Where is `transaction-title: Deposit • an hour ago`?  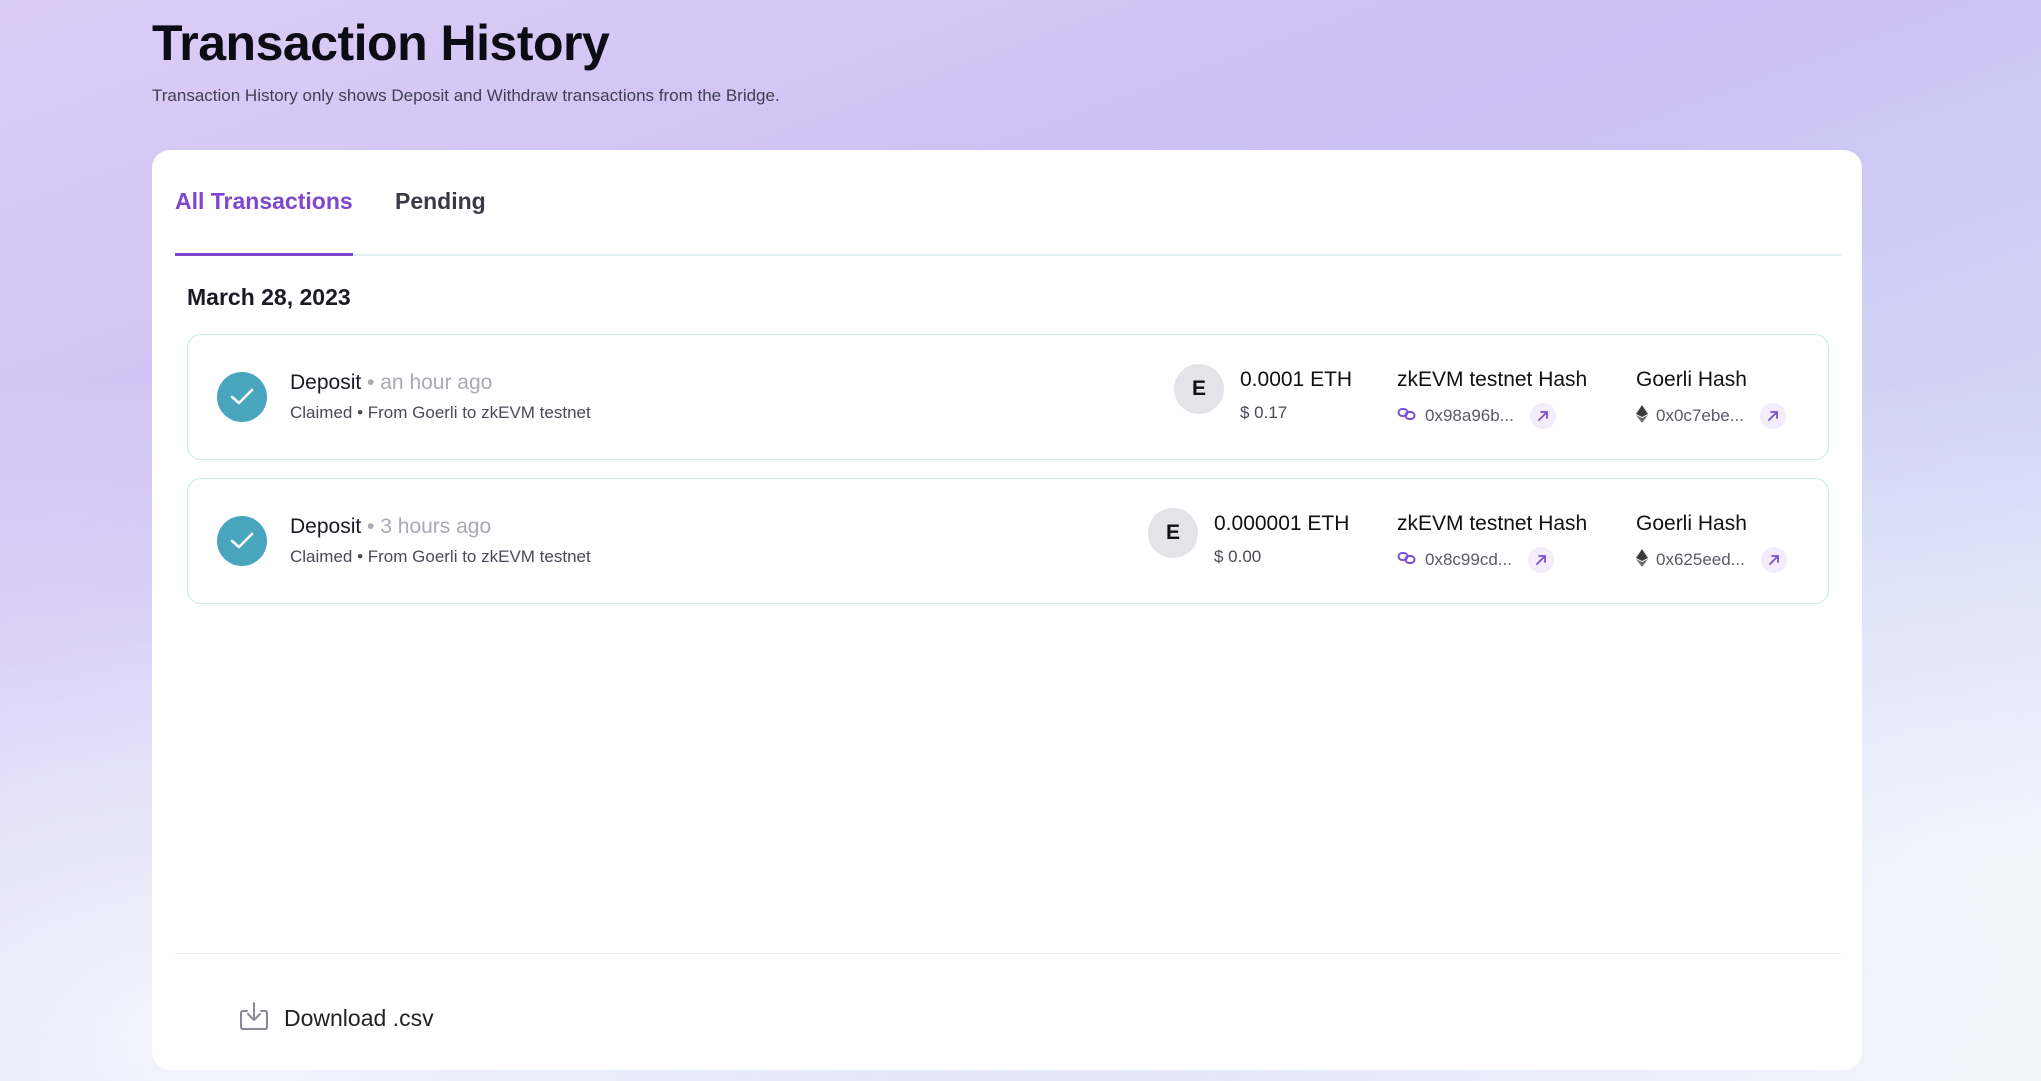 transaction-title: Deposit • an hour ago is located at coordinates (391, 383).